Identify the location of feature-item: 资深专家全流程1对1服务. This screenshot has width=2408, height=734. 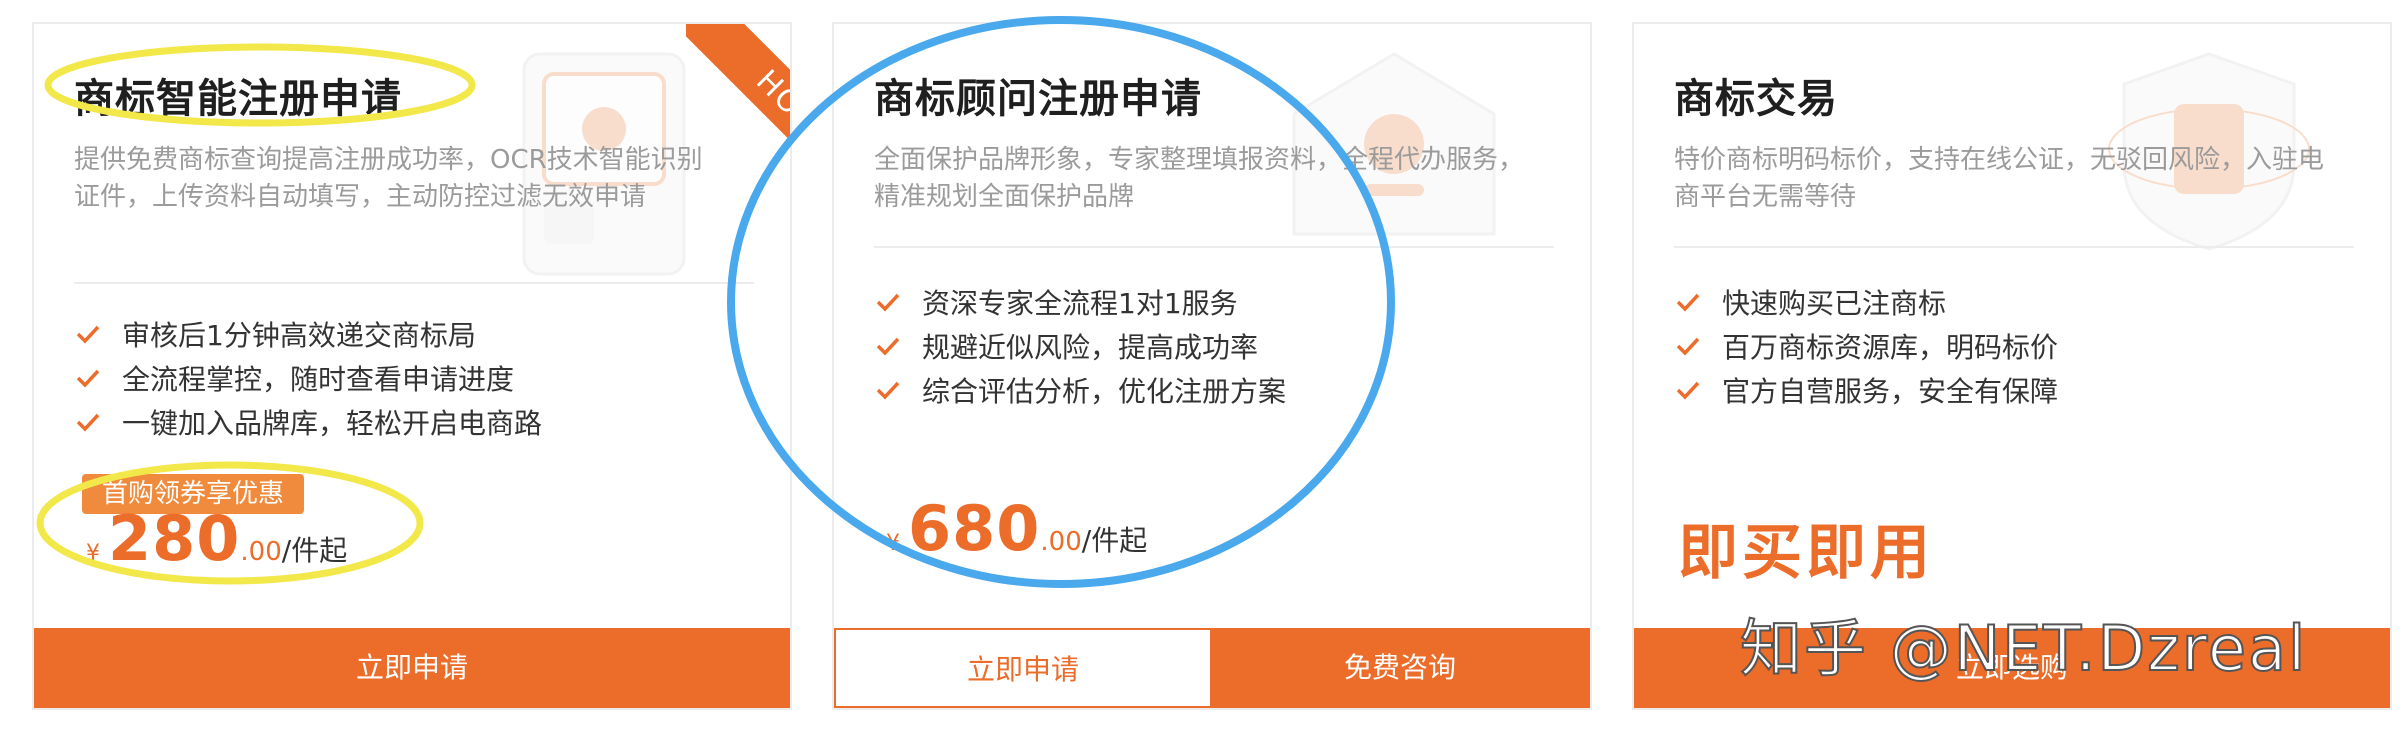
(1080, 302).